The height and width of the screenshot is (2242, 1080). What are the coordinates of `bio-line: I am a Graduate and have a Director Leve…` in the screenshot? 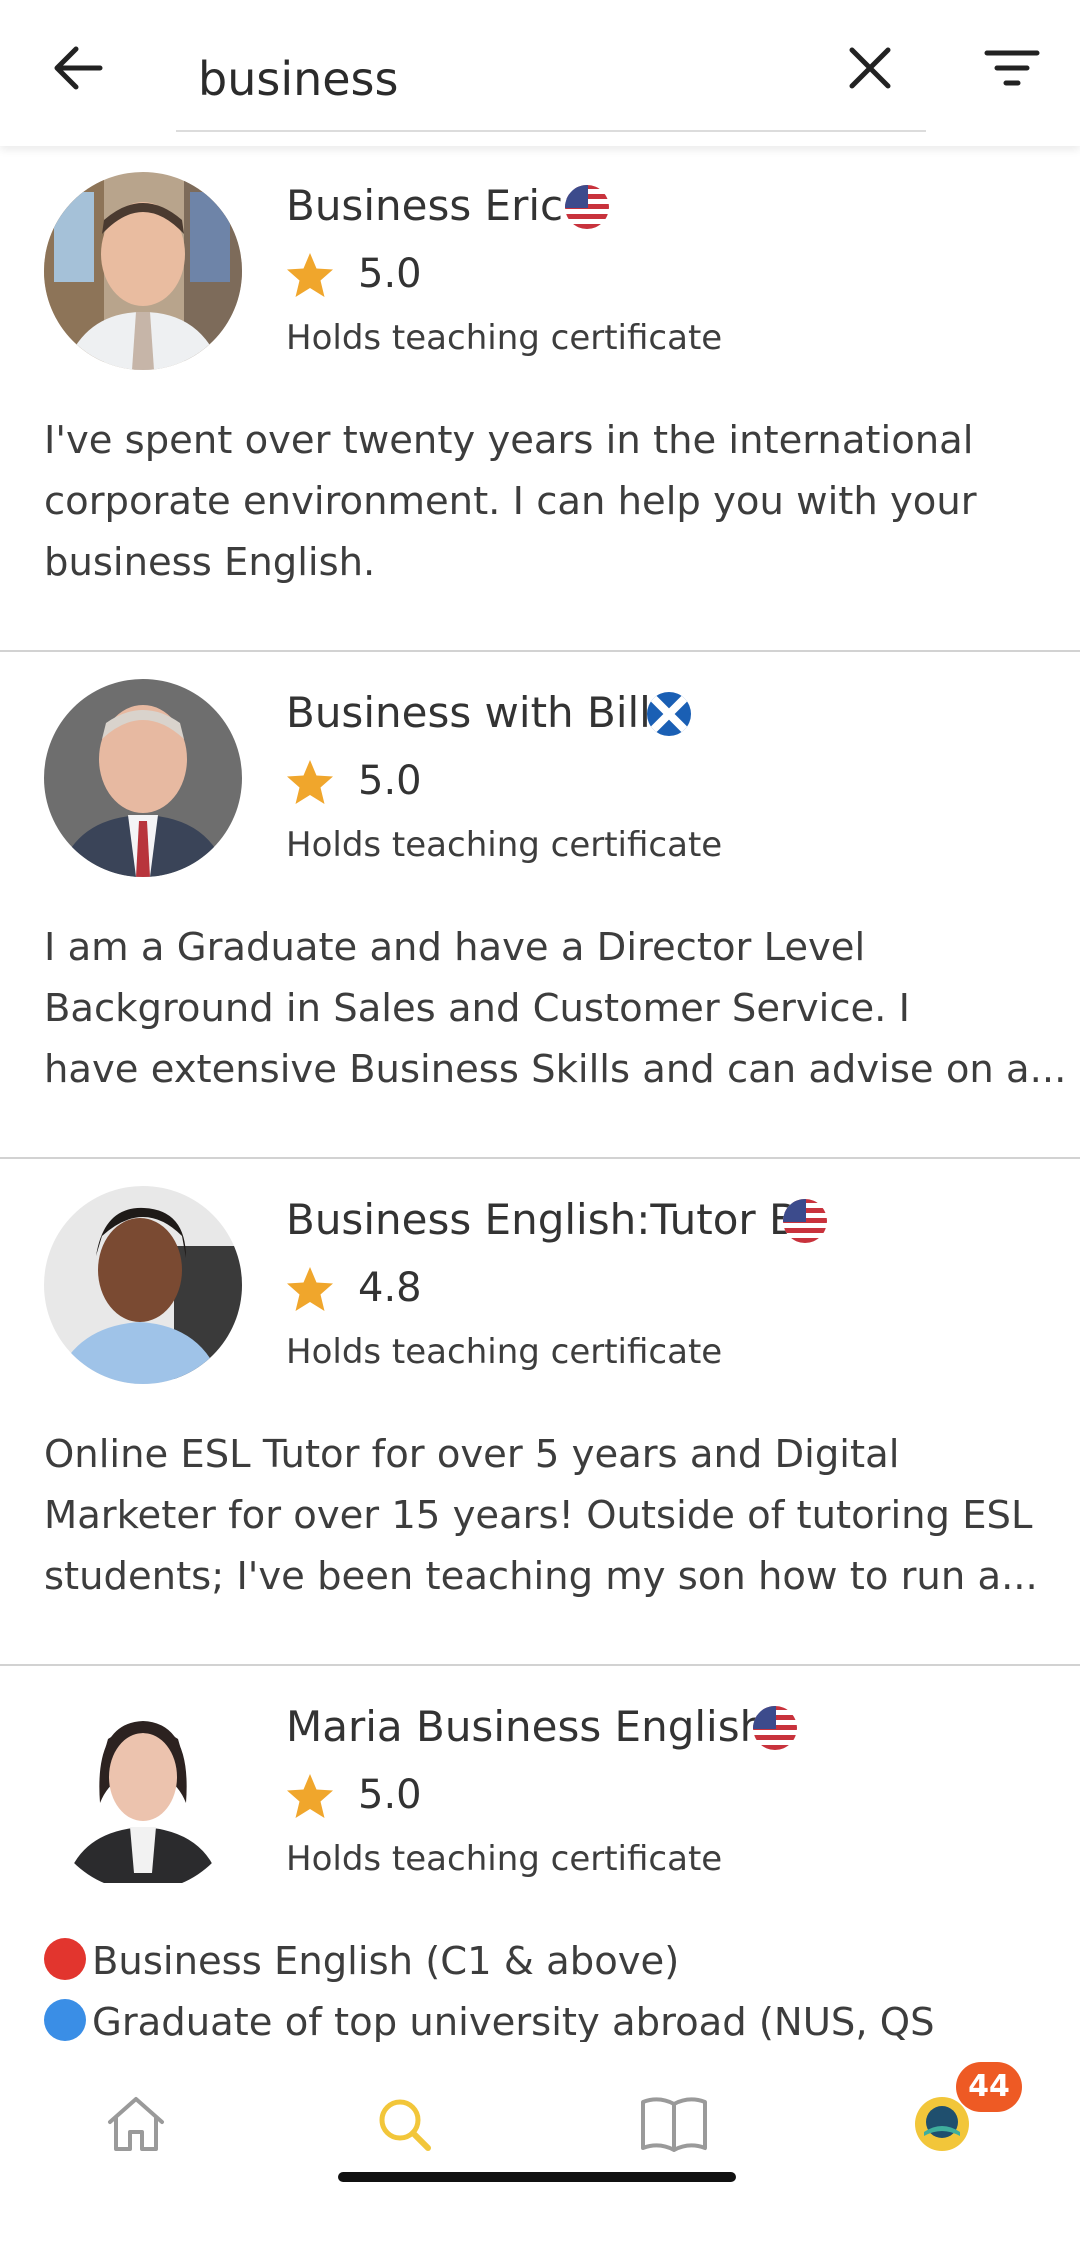 It's located at (455, 947).